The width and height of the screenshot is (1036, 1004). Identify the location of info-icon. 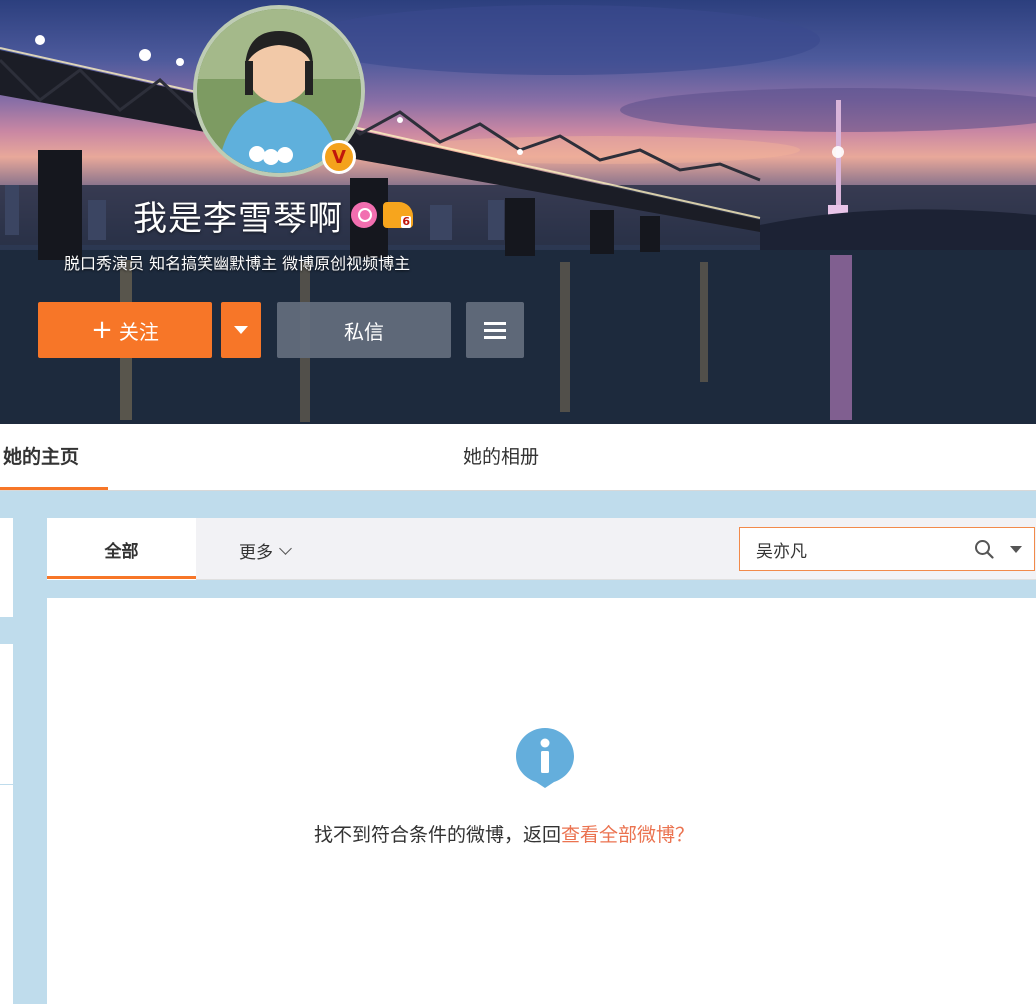
(545, 758).